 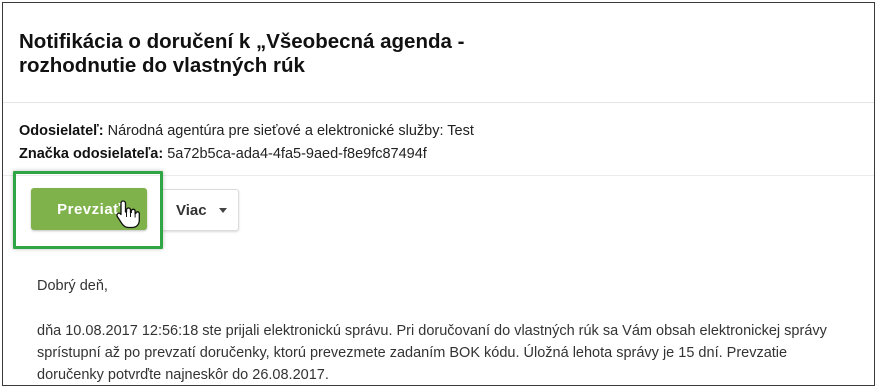 I want to click on more-button-label: Viac, so click(x=191, y=210).